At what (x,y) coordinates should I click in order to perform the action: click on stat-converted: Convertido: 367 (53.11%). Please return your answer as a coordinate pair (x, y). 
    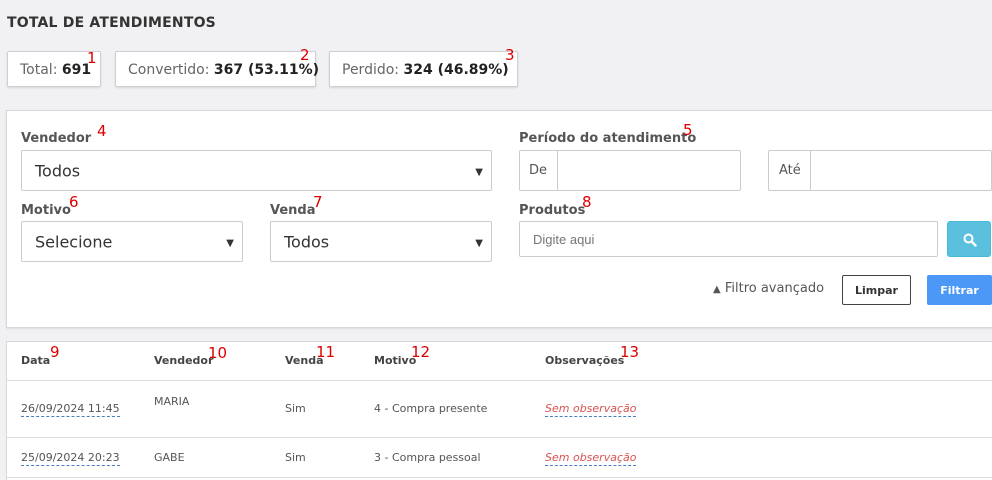
    Looking at the image, I should click on (217, 69).